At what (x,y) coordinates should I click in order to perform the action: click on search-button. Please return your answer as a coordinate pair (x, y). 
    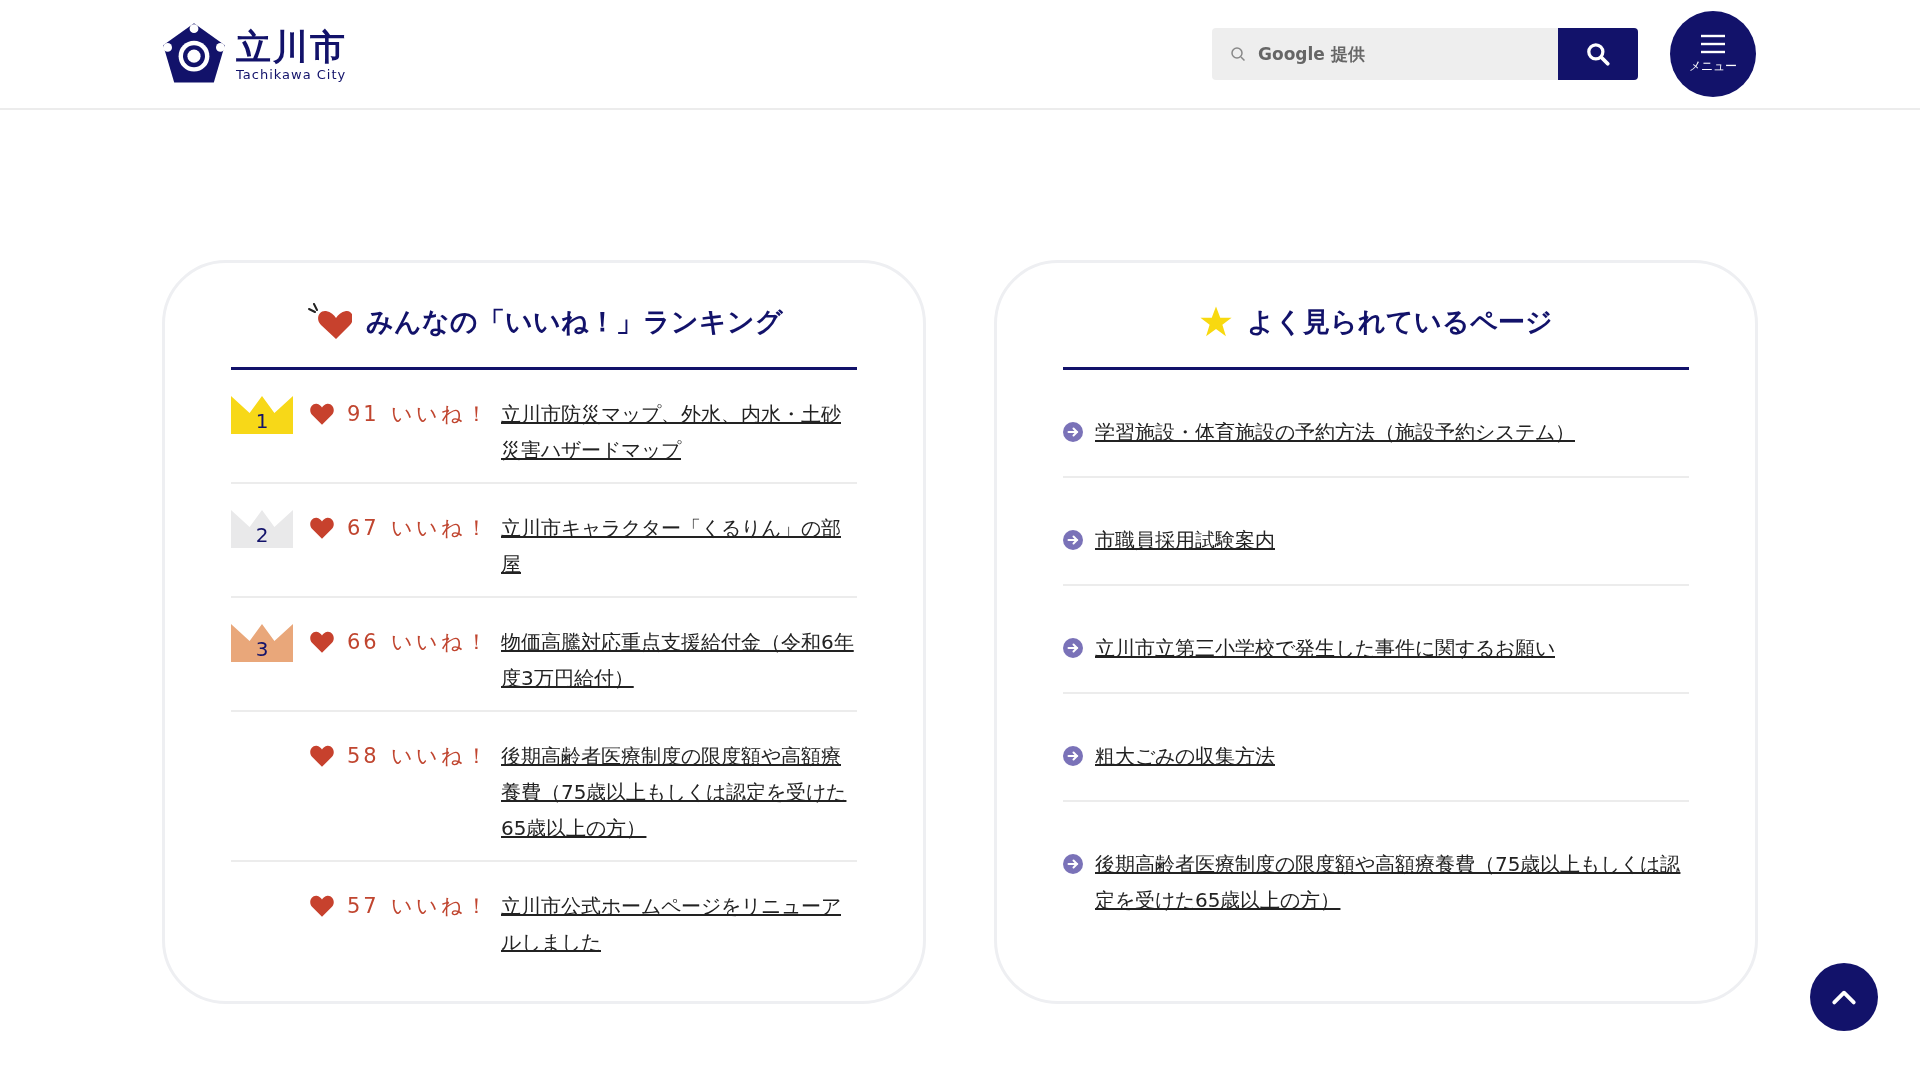
    Looking at the image, I should click on (1598, 54).